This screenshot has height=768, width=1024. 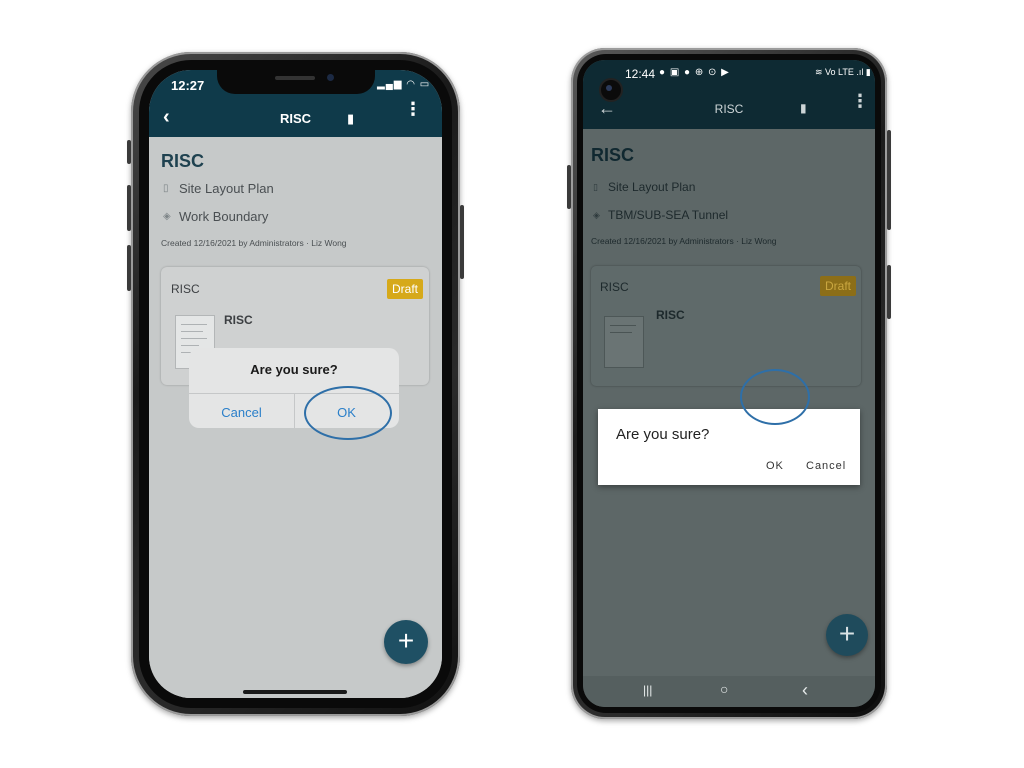 I want to click on iphone-volume-up, so click(x=129, y=208).